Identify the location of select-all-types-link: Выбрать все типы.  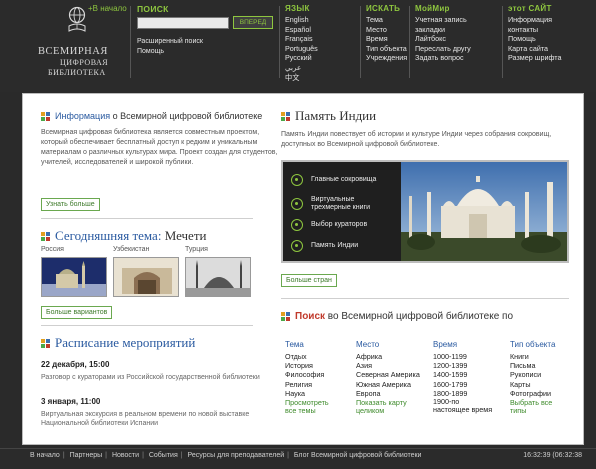
(532, 407).